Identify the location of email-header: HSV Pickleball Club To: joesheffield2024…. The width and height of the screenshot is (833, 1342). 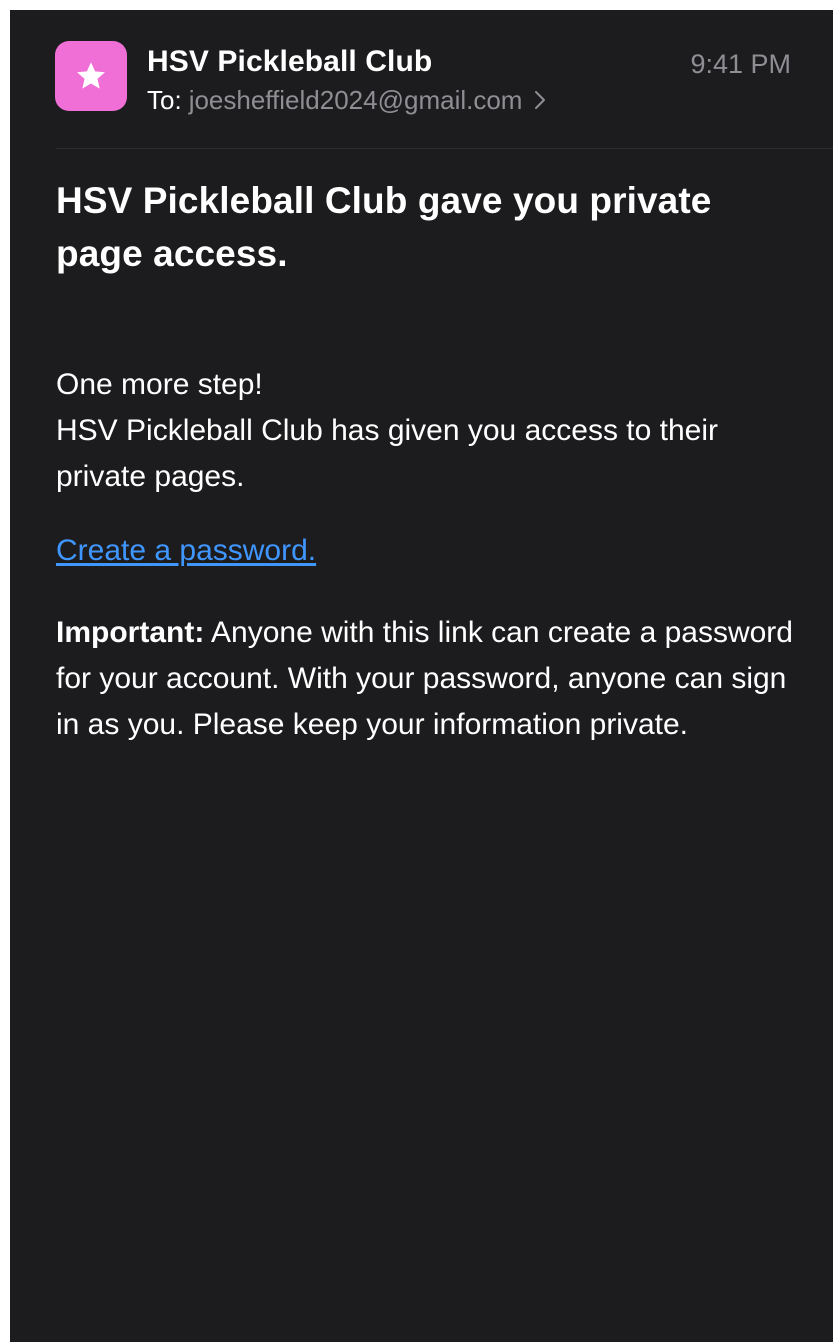
(421, 80).